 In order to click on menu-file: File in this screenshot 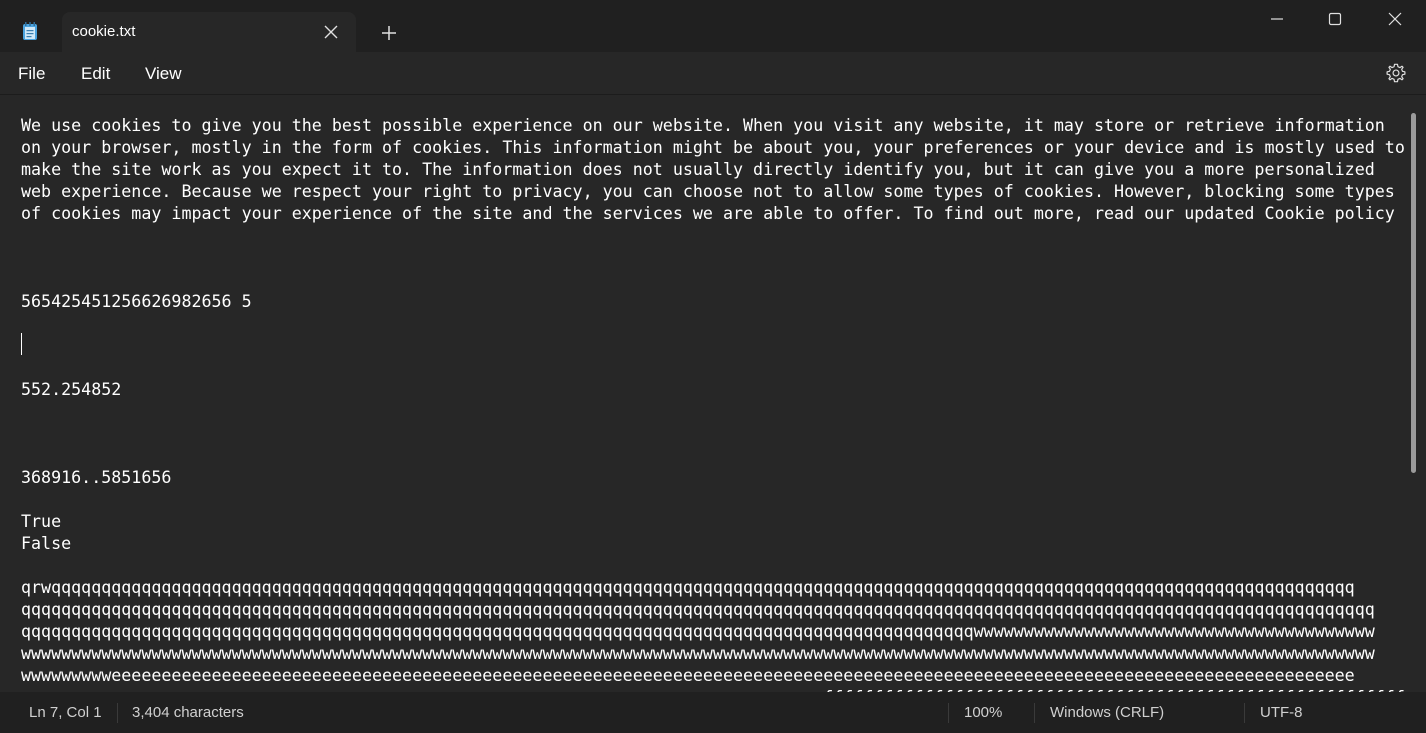, I will do `click(31, 74)`.